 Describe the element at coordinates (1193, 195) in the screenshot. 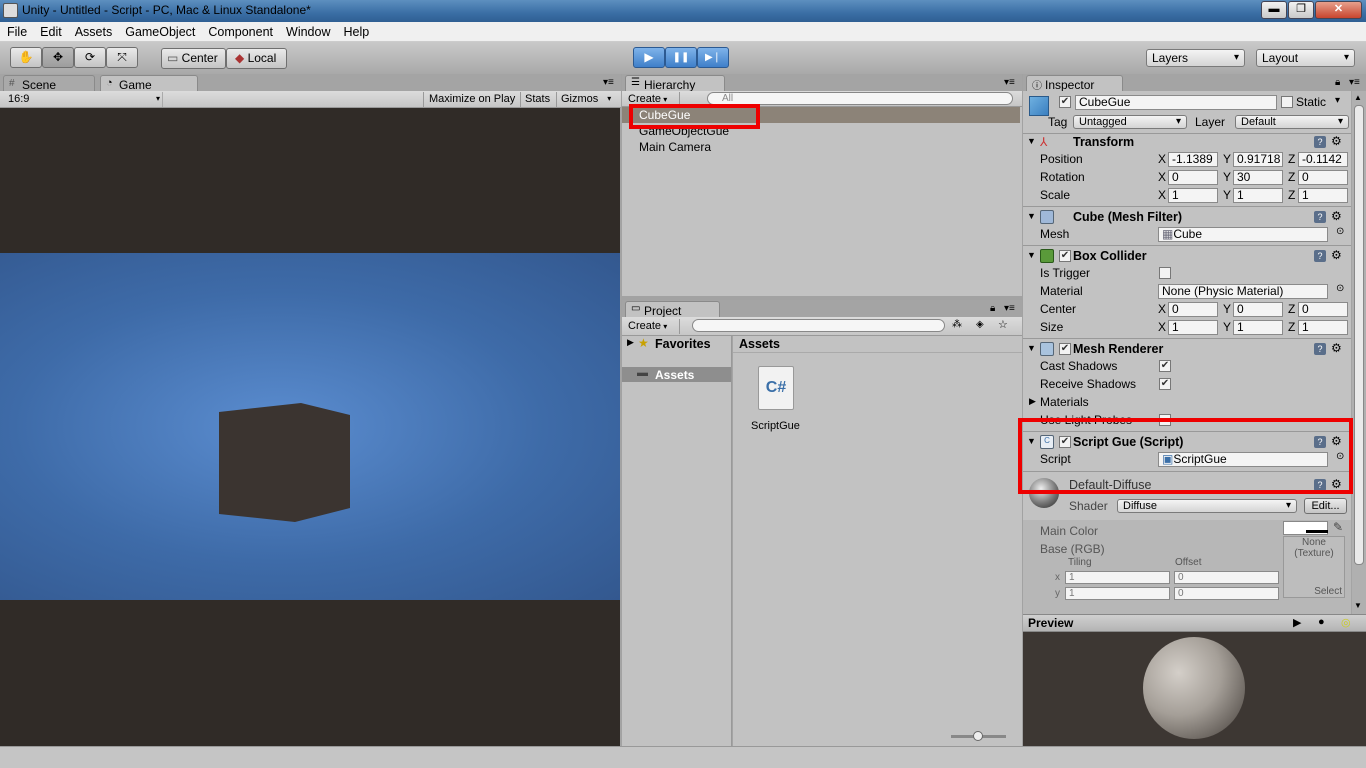

I see `scale-x-field: 1` at that location.